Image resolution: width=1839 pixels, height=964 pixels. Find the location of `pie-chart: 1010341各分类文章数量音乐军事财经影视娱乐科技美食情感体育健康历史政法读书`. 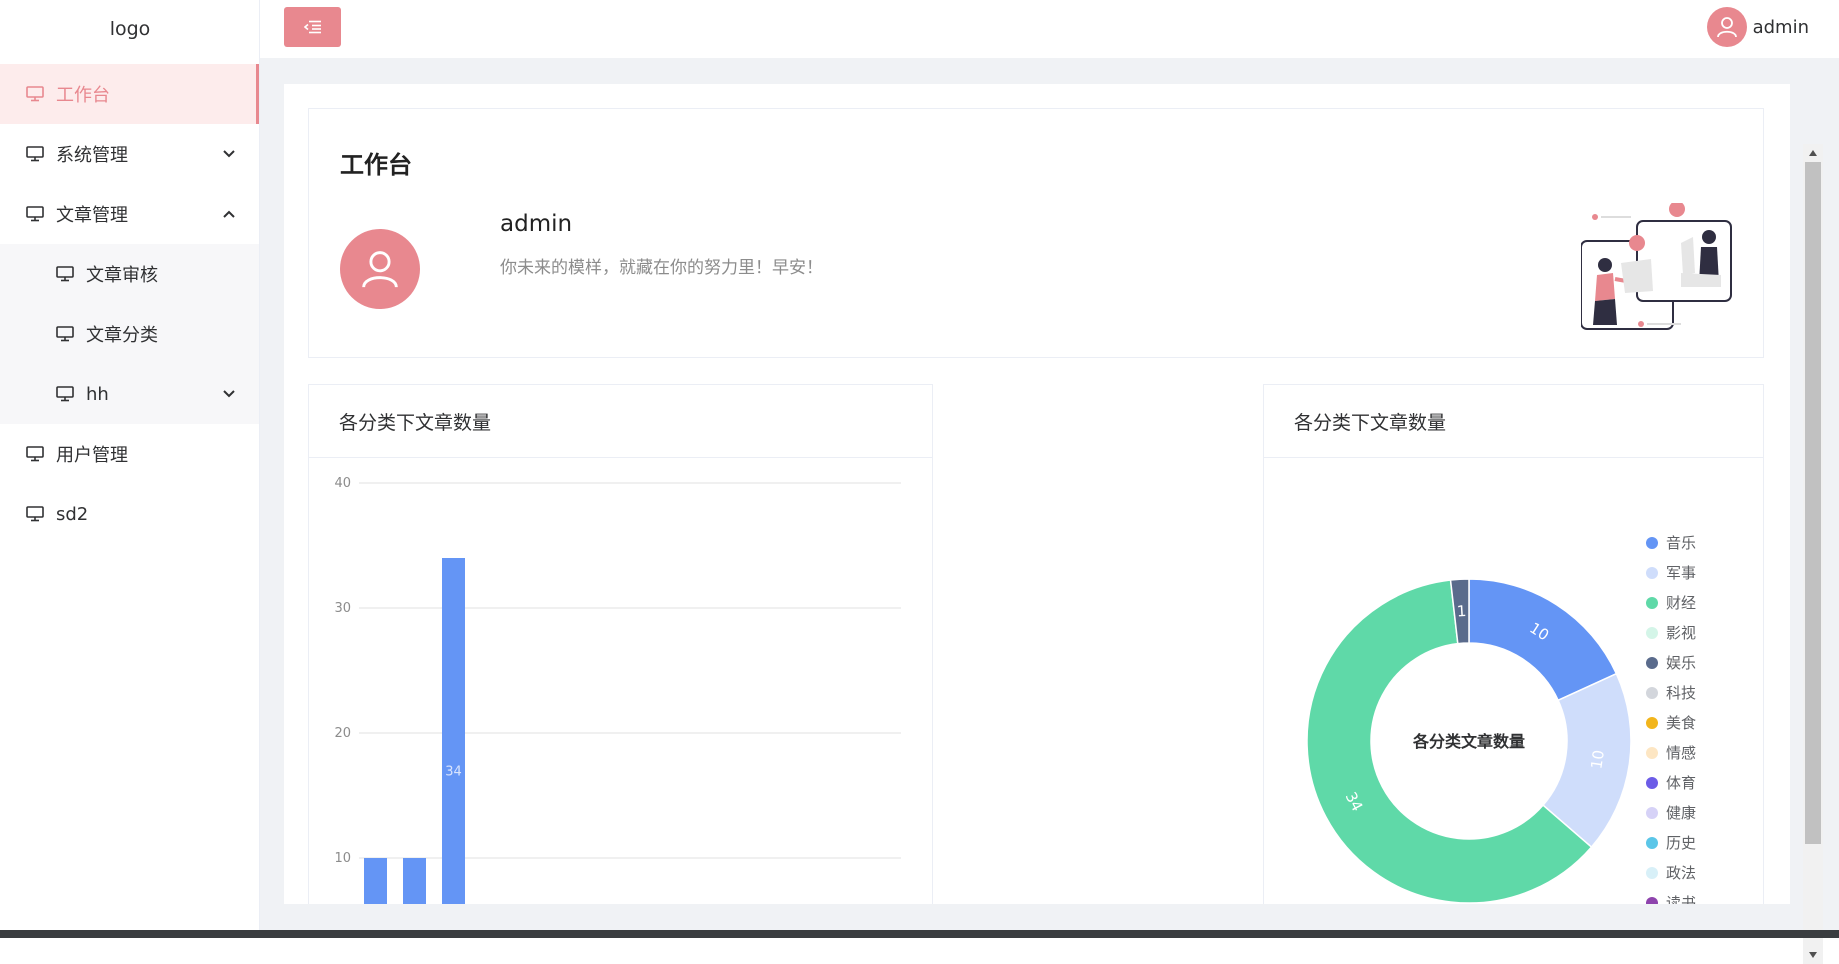

pie-chart: 1010341各分类文章数量音乐军事财经影视娱乐科技美食情感体育健康历史政法读书 is located at coordinates (1501, 719).